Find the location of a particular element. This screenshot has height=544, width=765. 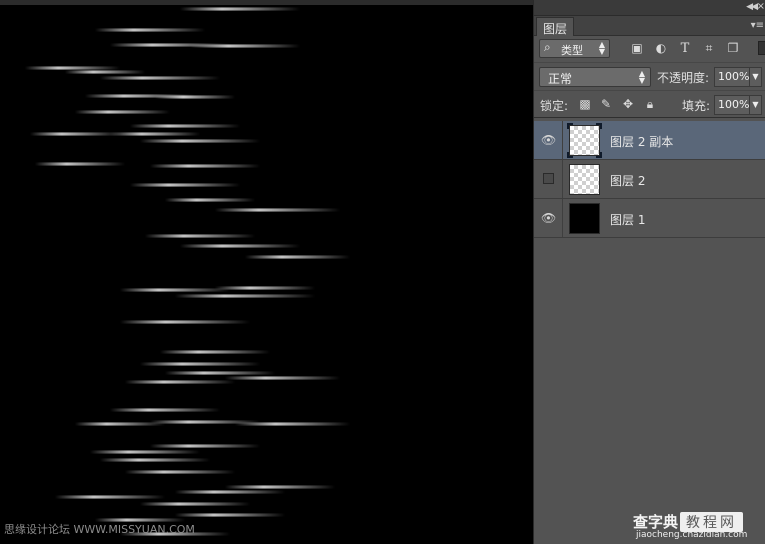

lock-transparent-icon: ▩ is located at coordinates (585, 104).